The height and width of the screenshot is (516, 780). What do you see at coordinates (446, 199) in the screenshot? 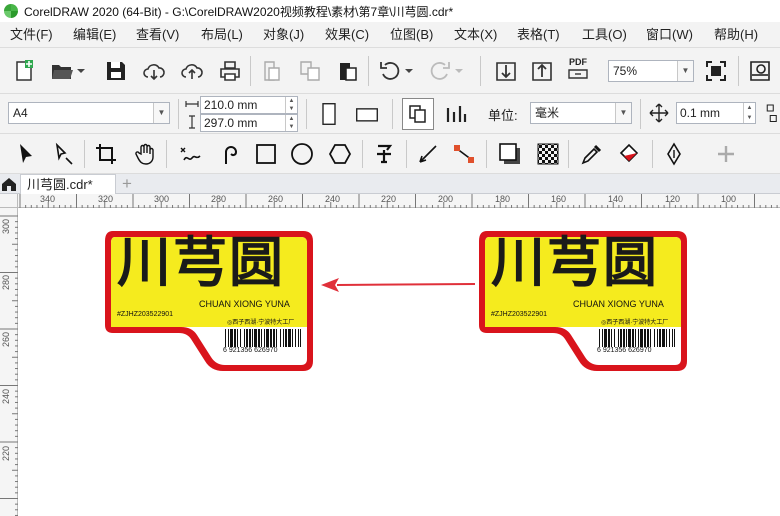
I see `ruler-label: 200` at bounding box center [446, 199].